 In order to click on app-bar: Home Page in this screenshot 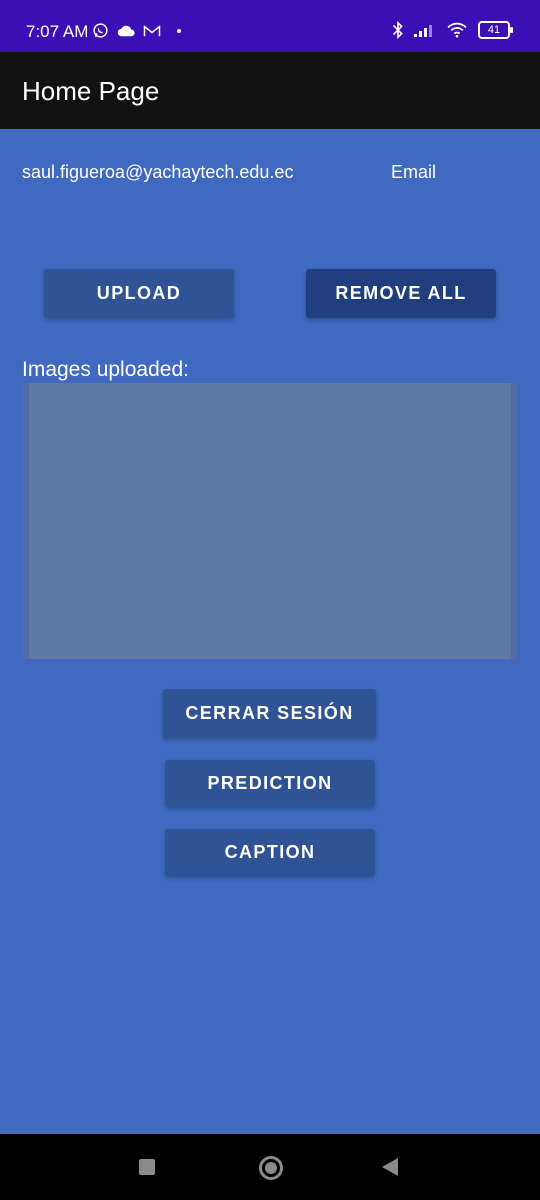, I will do `click(270, 90)`.